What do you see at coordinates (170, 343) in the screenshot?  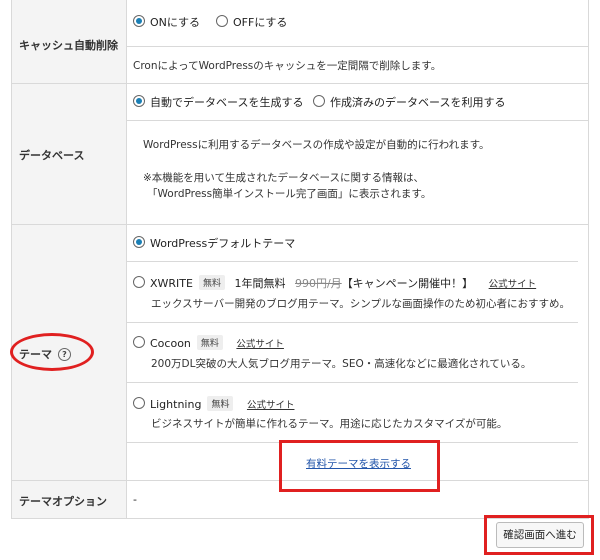 I see `theme-cocoon-name: Cocoon` at bounding box center [170, 343].